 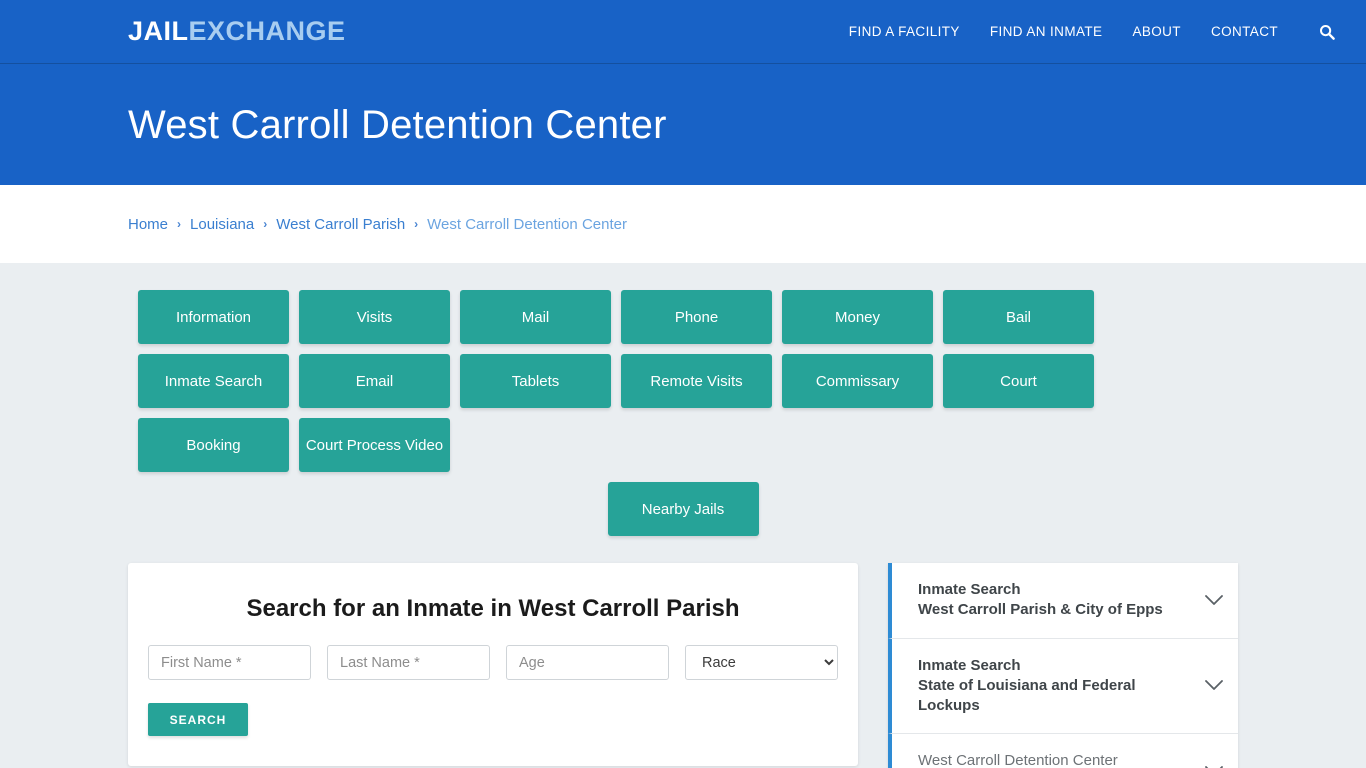 What do you see at coordinates (267, 31) in the screenshot?
I see `logo-text-secondary: EXCHANGE` at bounding box center [267, 31].